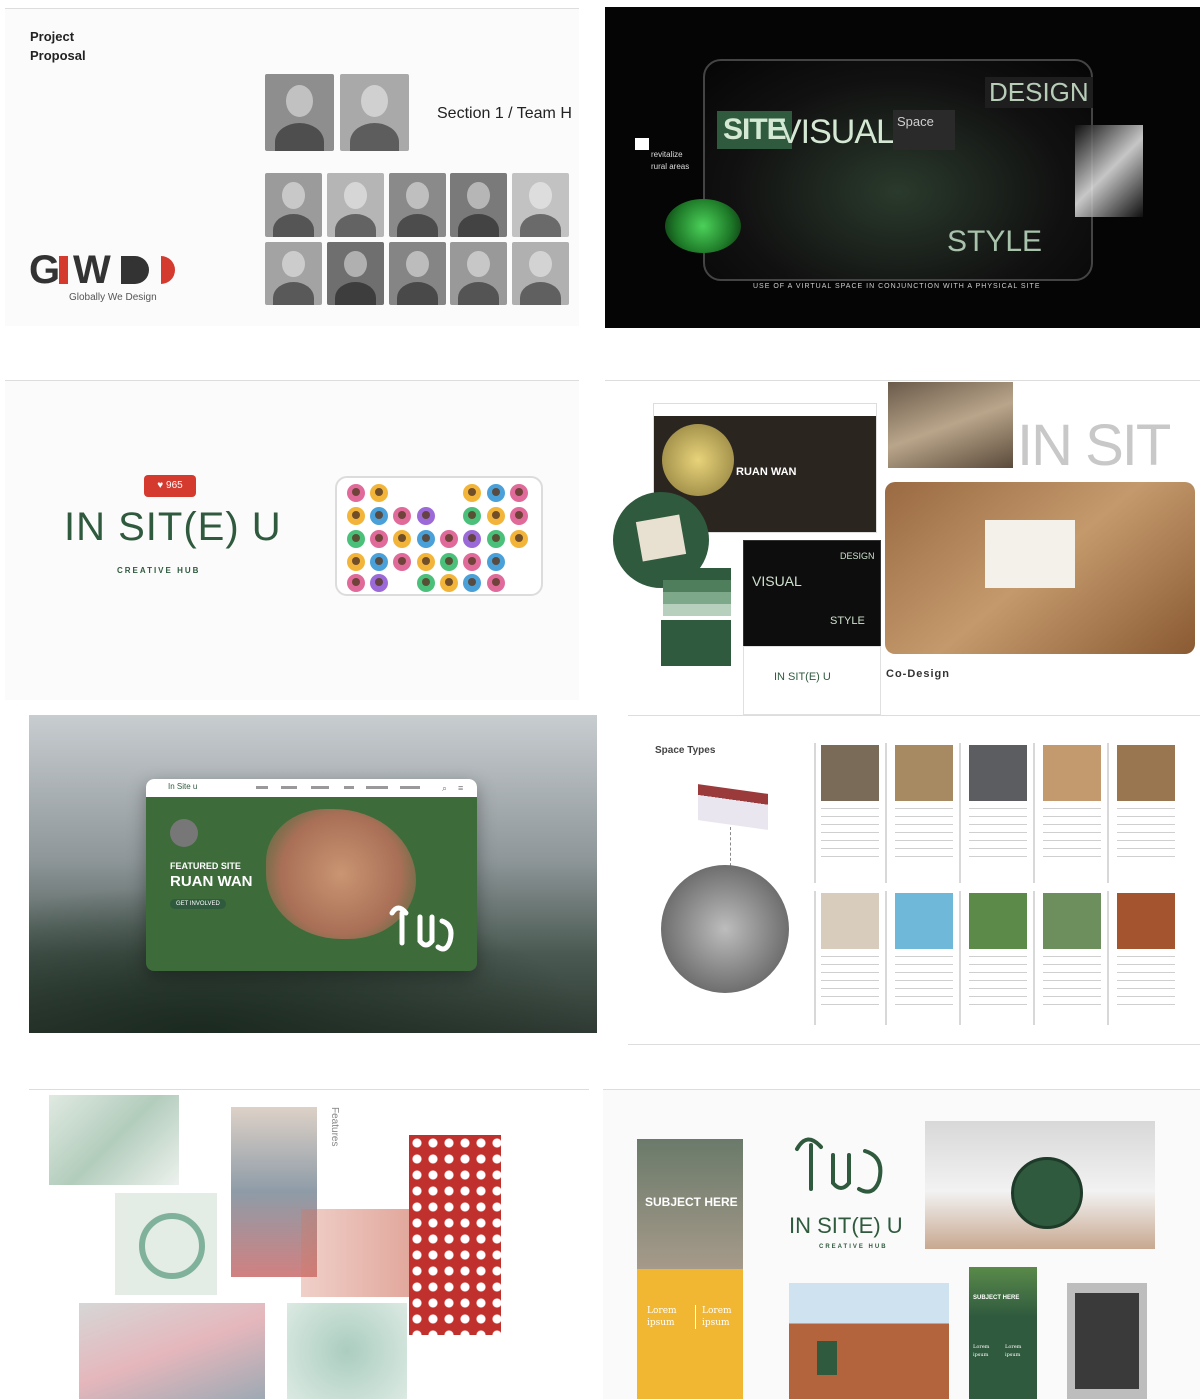 This screenshot has height=1399, width=1204. What do you see at coordinates (211, 881) in the screenshot?
I see `featured-title: RUAN WAN` at bounding box center [211, 881].